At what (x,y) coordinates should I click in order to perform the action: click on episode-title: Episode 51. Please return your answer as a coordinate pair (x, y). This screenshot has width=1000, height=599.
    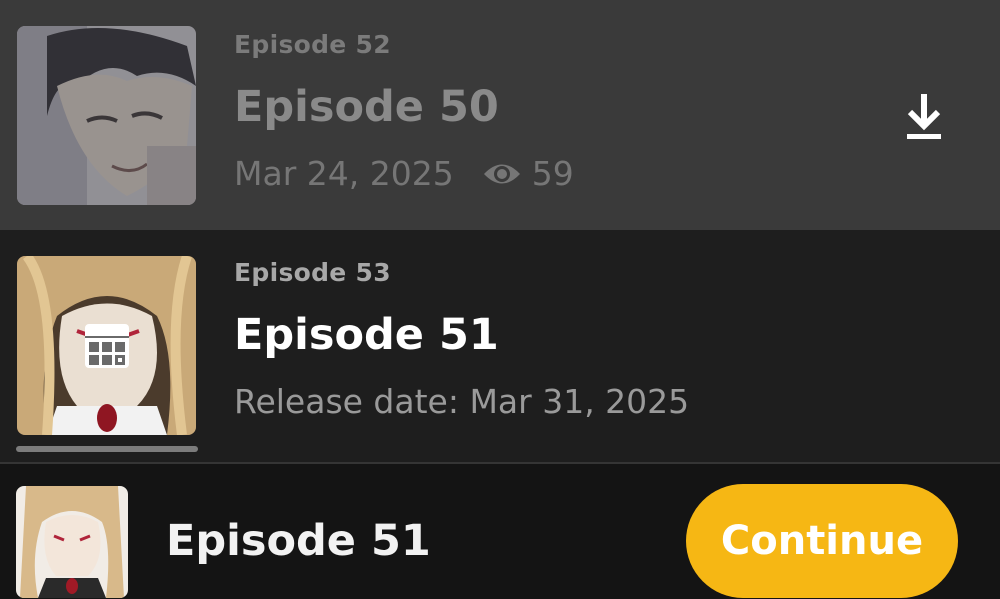
    Looking at the image, I should click on (366, 335).